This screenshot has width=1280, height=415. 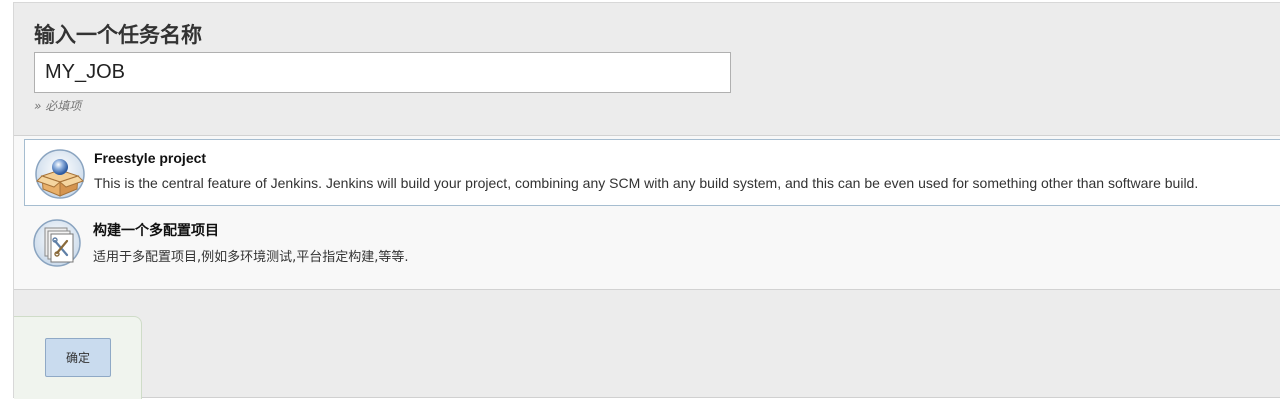 I want to click on page-title: 输入一个任务名称, so click(x=118, y=35).